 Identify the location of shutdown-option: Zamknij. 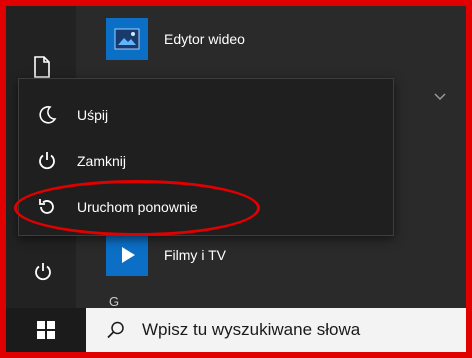
(206, 161).